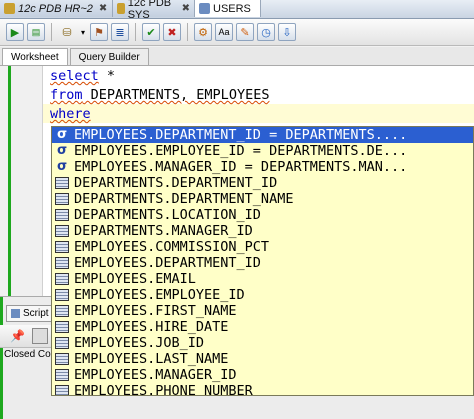  What do you see at coordinates (203, 32) in the screenshot?
I see `sql-tuning-icon: ⚙` at bounding box center [203, 32].